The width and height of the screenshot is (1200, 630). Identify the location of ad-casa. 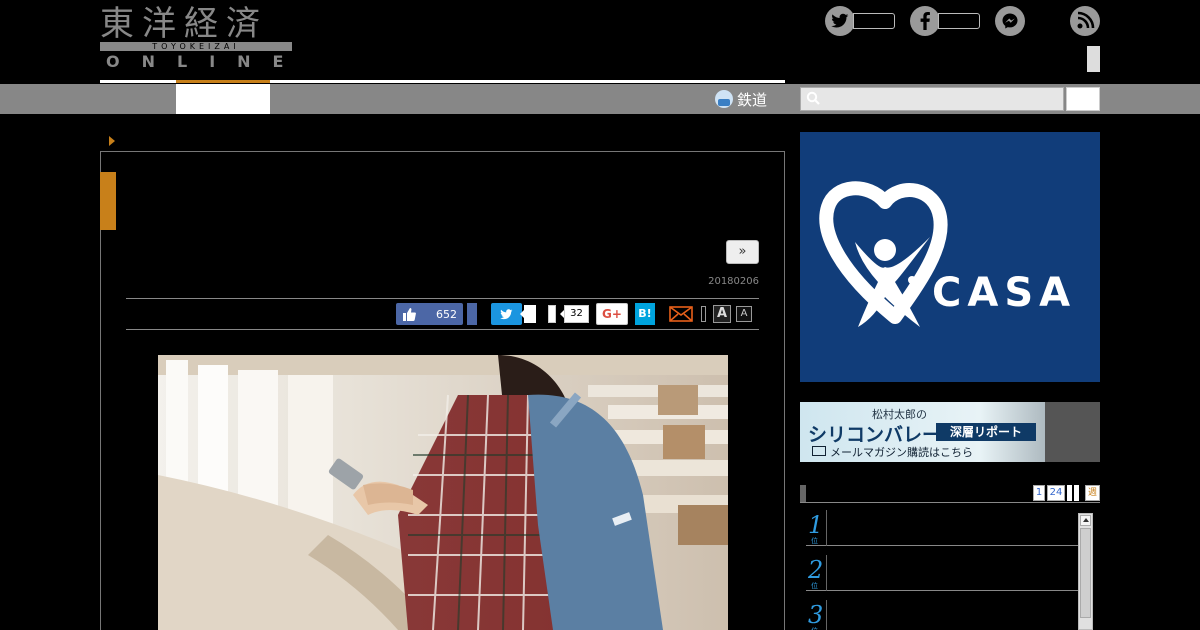
(950, 257).